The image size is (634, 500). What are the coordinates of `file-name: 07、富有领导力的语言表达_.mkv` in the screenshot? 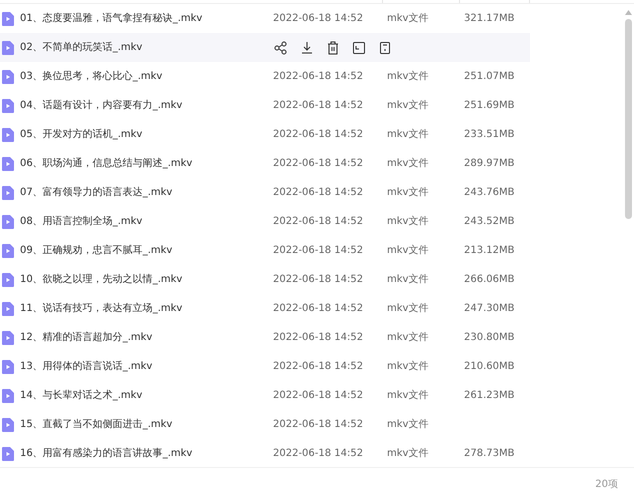 It's located at (146, 192).